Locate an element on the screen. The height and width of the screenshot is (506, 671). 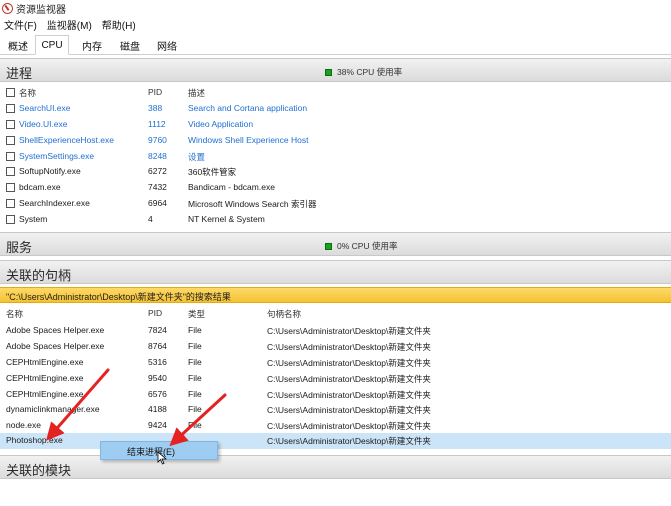
handle-process-name: dynamiclinkmanager.exe is located at coordinates (53, 409).